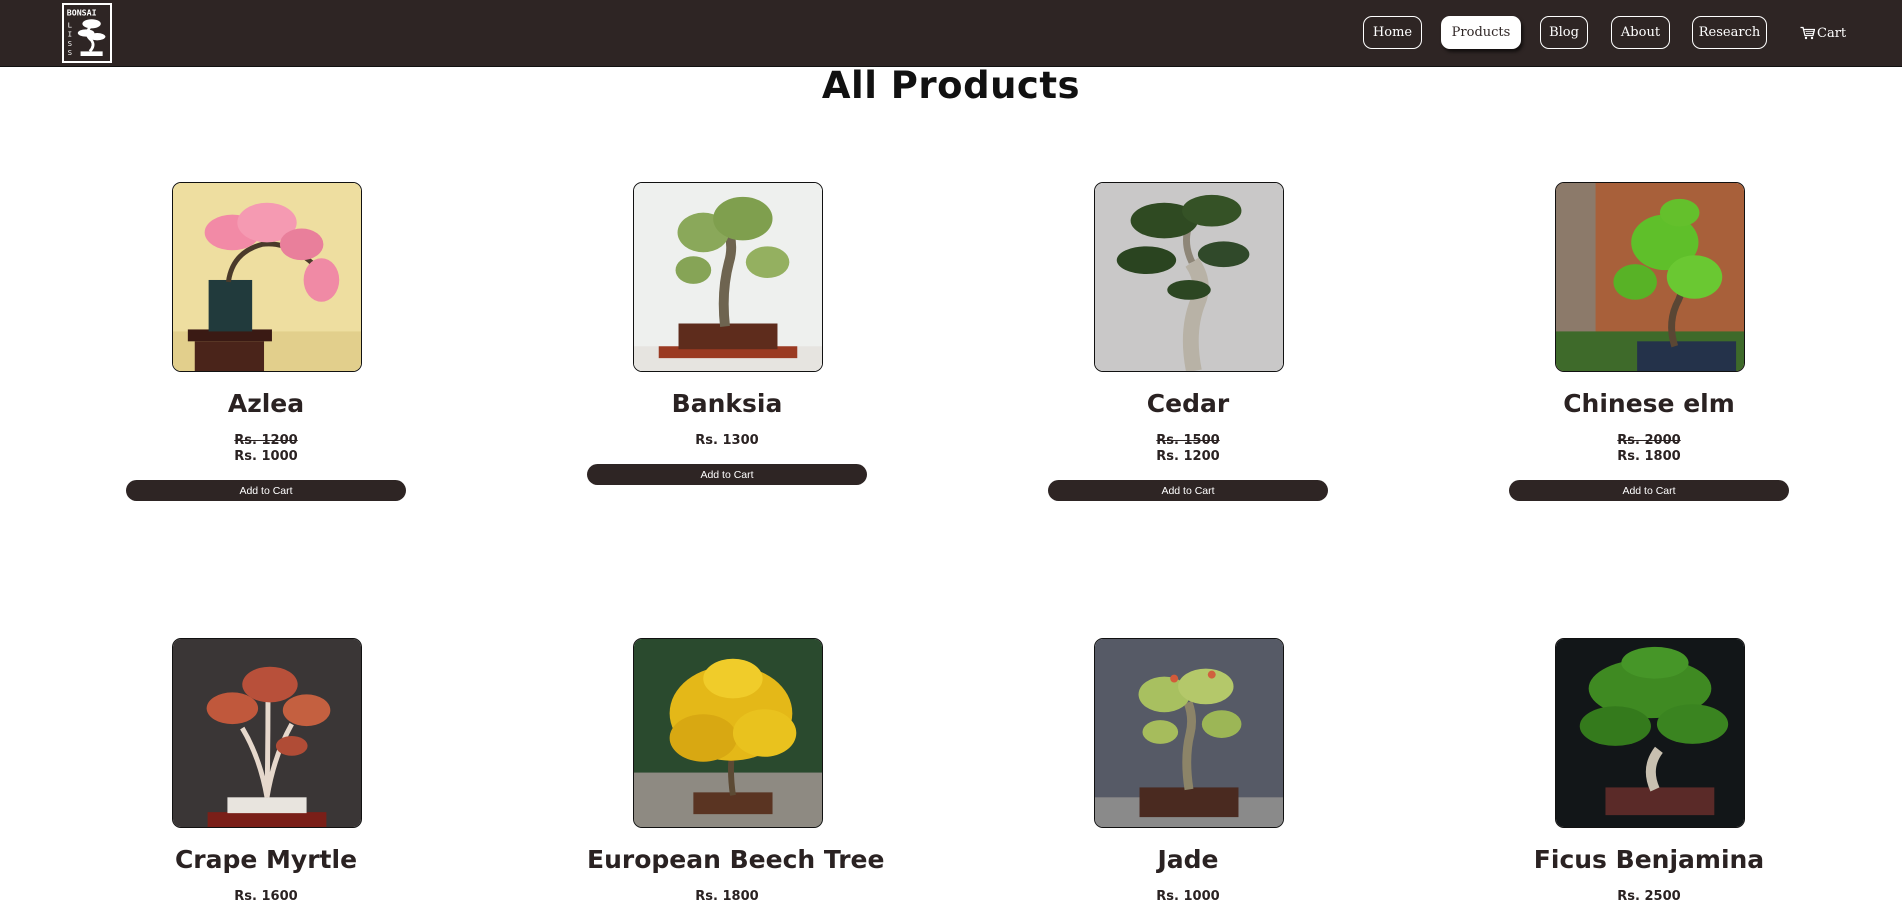 The height and width of the screenshot is (906, 1902). What do you see at coordinates (727, 403) in the screenshot?
I see `product-name: Banksia` at bounding box center [727, 403].